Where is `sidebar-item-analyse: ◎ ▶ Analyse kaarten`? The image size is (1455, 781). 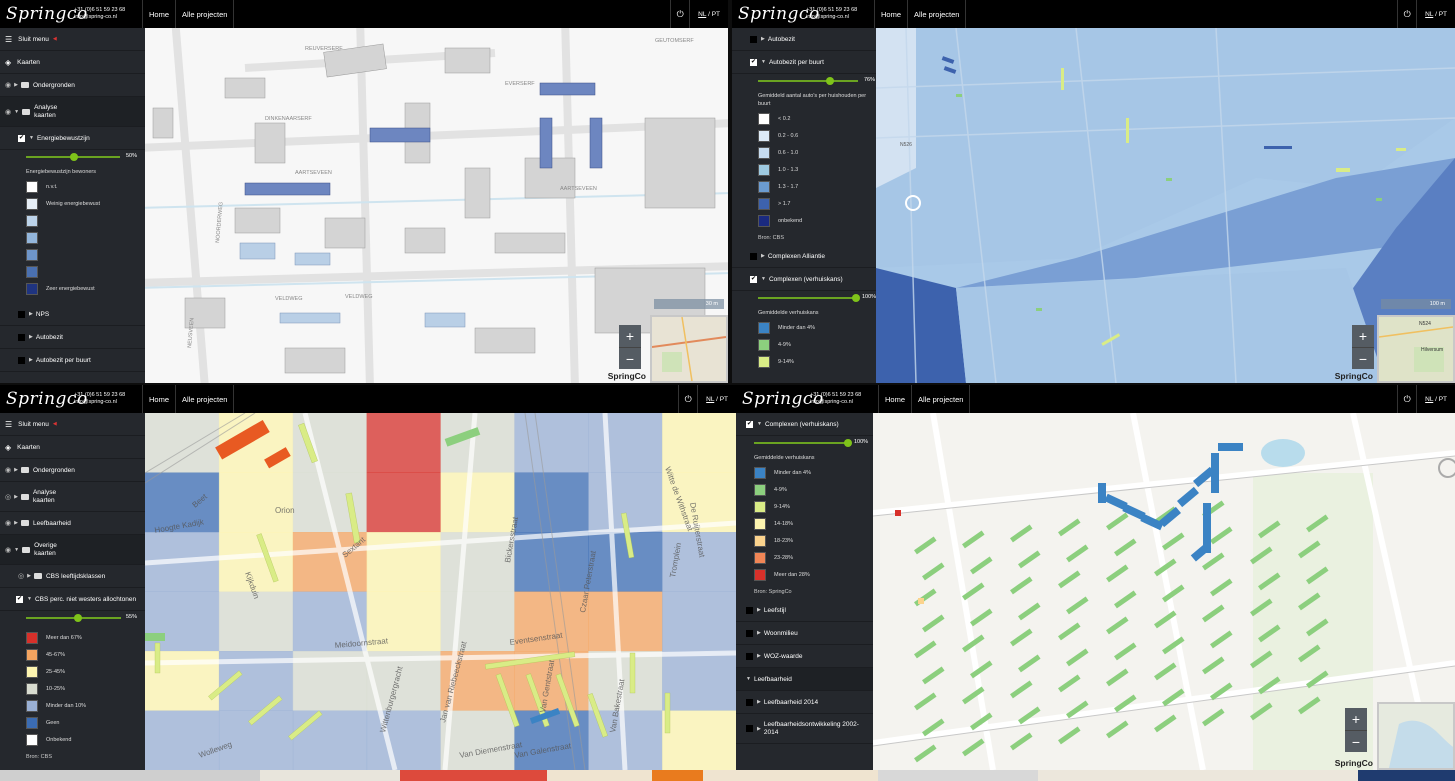 sidebar-item-analyse: ◎ ▶ Analyse kaarten is located at coordinates (72, 497).